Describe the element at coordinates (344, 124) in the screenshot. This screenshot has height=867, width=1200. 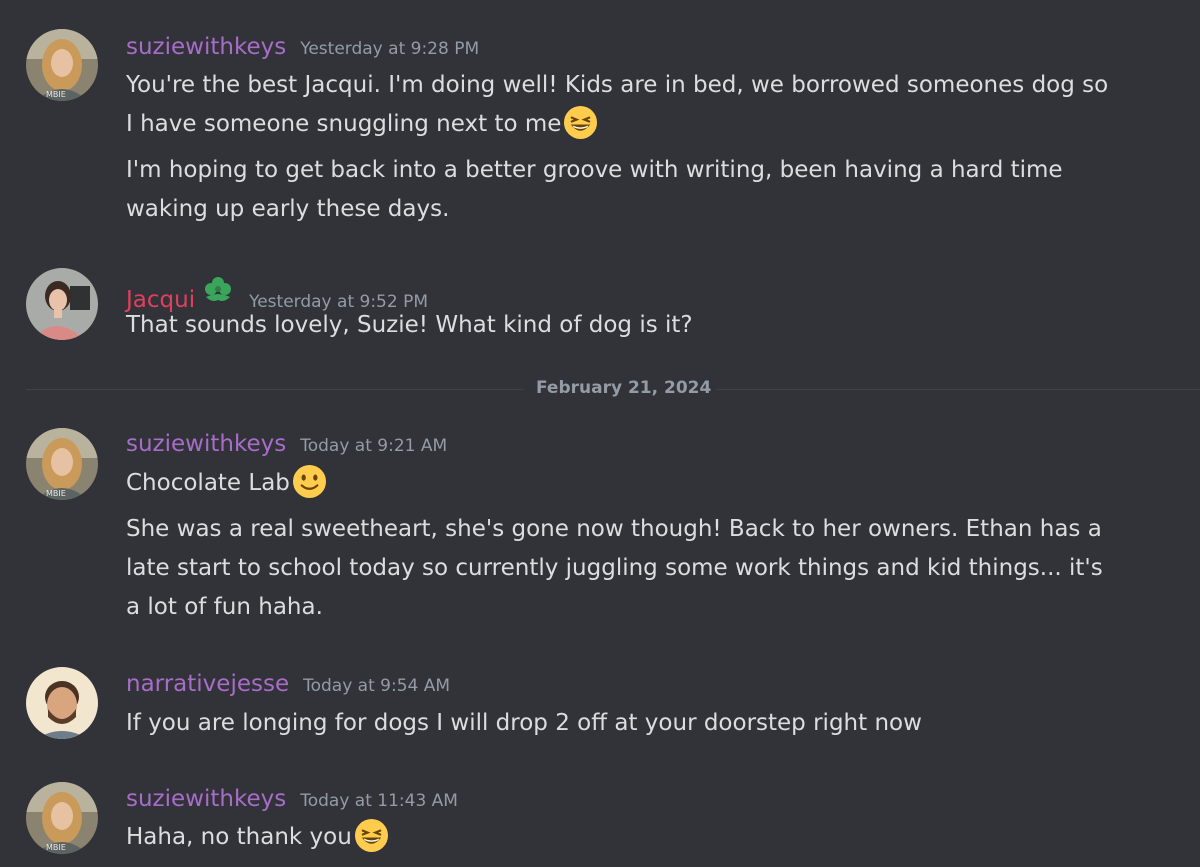
I see `message-text: I have someone snuggling next to me` at that location.